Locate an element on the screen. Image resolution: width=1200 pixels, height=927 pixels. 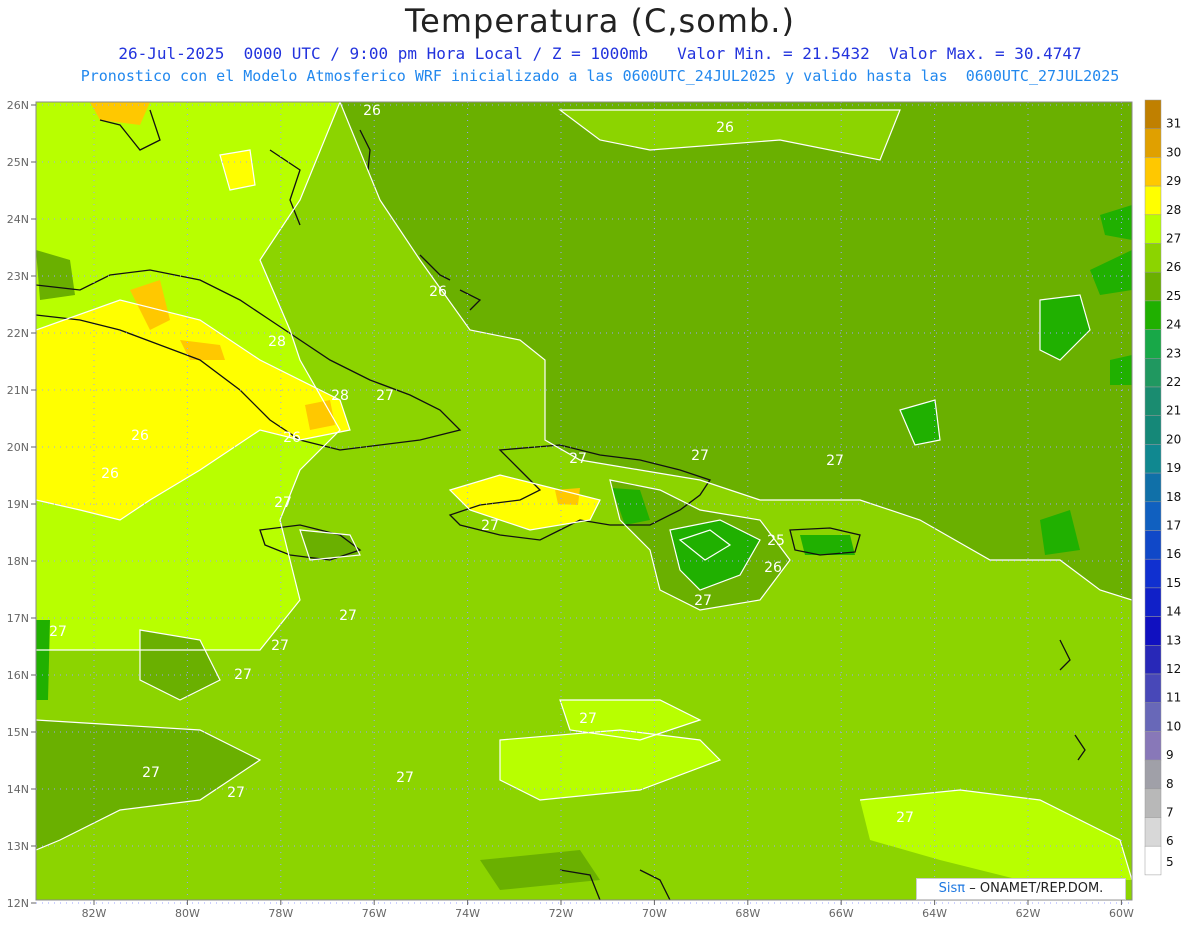
lat-label: 26N is located at coordinates (18, 105).